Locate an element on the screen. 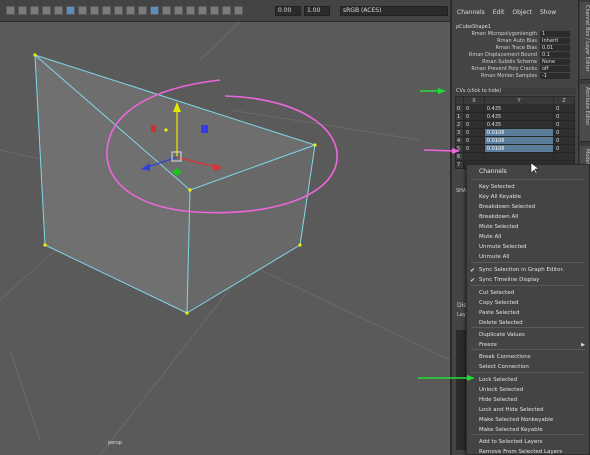  annotation-overlay is located at coordinates (479, 234).